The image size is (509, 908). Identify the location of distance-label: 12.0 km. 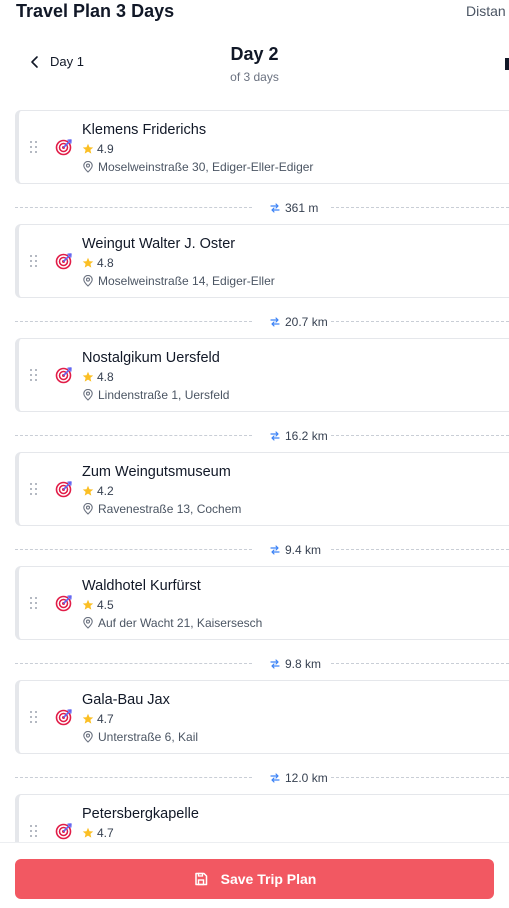
(298, 778).